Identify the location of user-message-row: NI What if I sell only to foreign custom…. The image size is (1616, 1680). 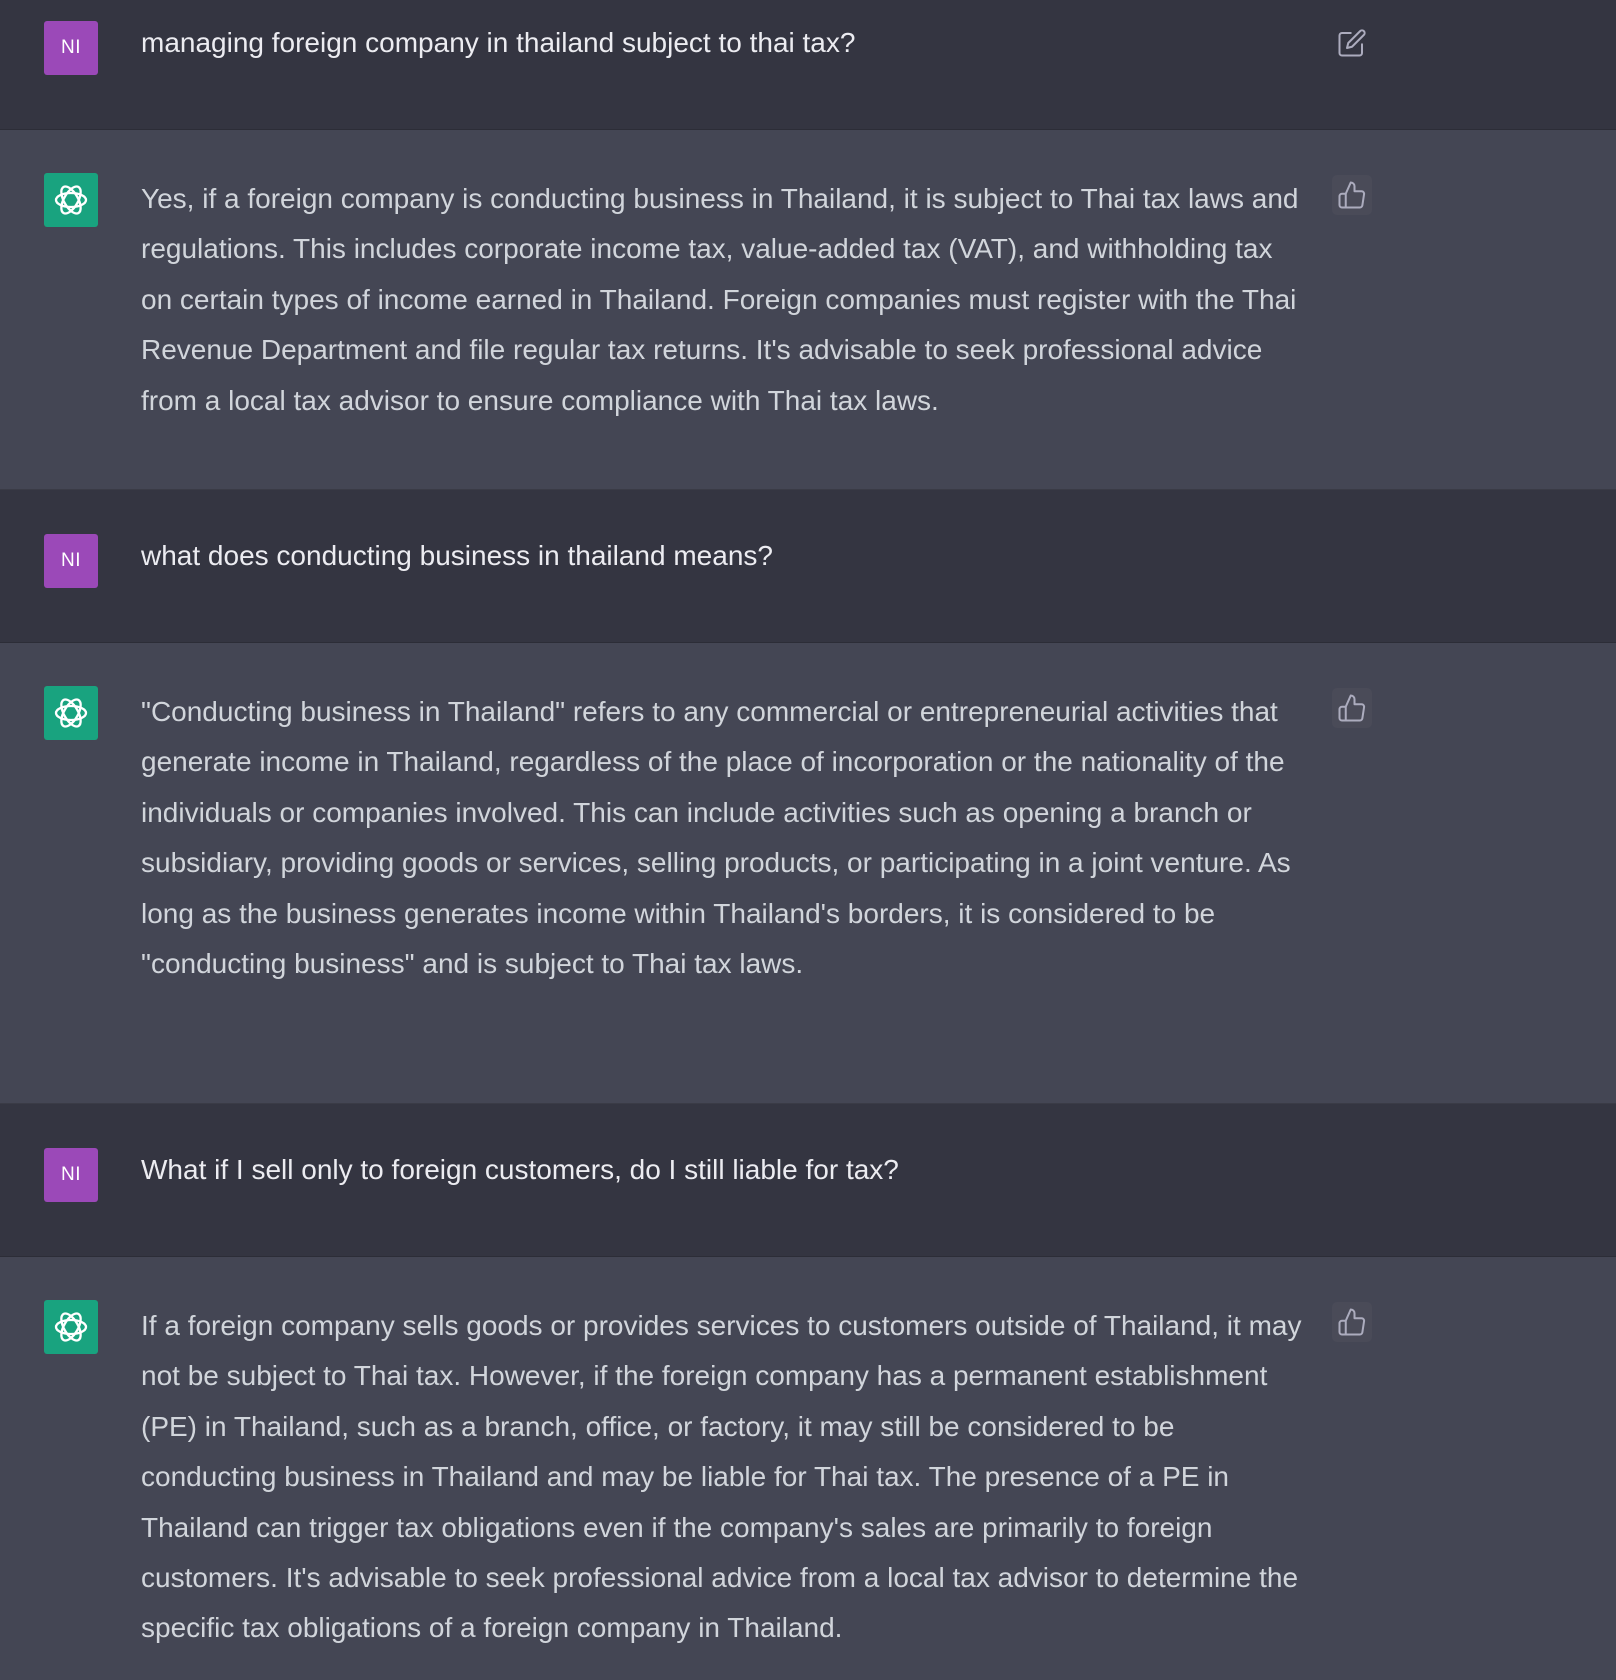
(808, 1180).